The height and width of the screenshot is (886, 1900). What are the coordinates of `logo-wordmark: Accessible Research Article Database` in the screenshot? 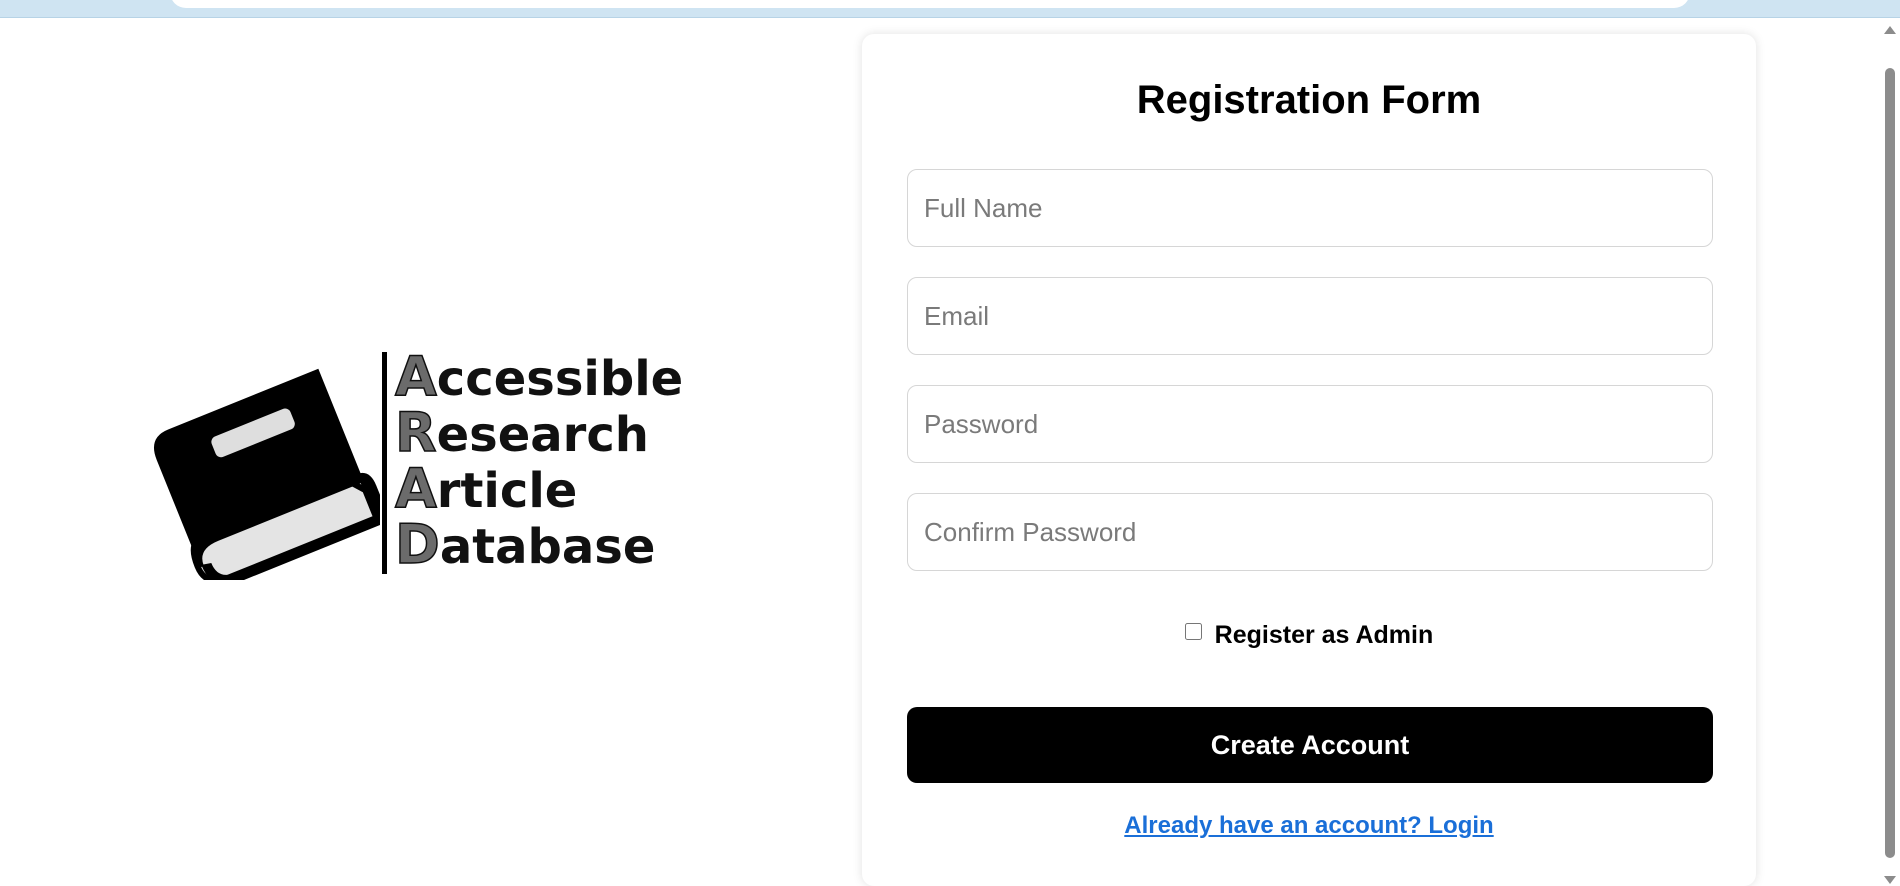 It's located at (539, 460).